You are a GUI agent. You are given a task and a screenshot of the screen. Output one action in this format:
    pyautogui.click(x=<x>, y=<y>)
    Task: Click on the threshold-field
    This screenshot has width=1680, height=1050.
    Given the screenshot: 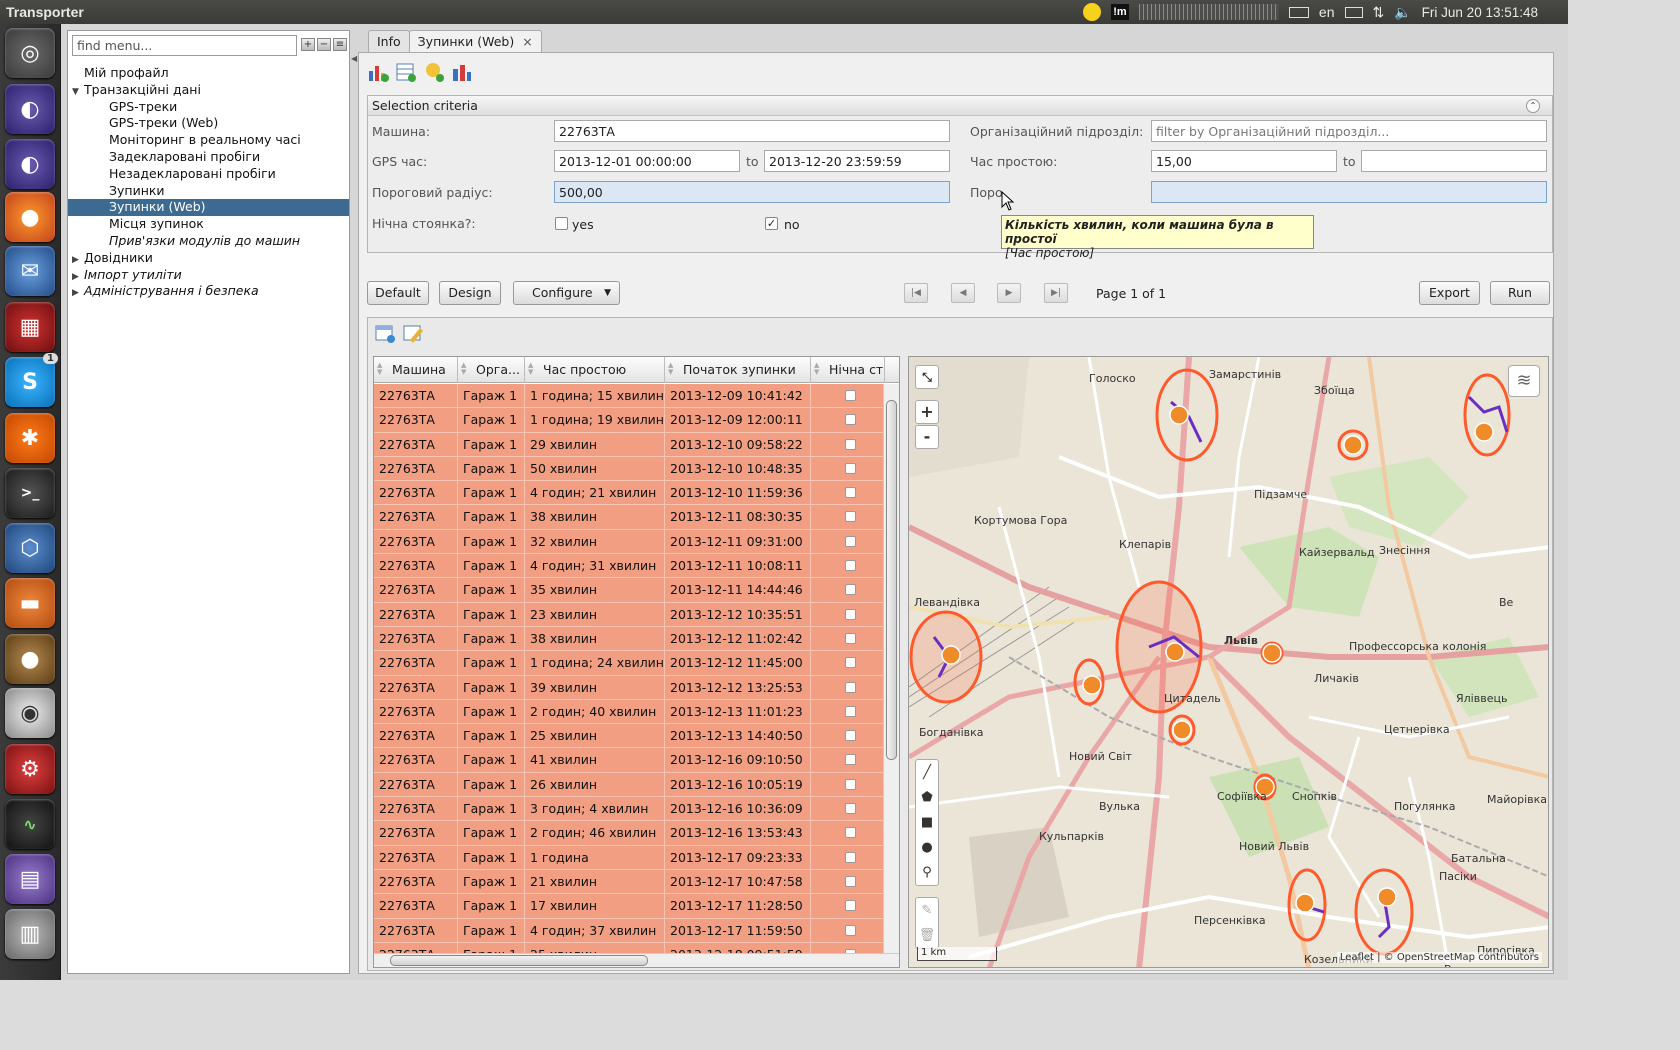 What is the action you would take?
    pyautogui.click(x=1349, y=192)
    